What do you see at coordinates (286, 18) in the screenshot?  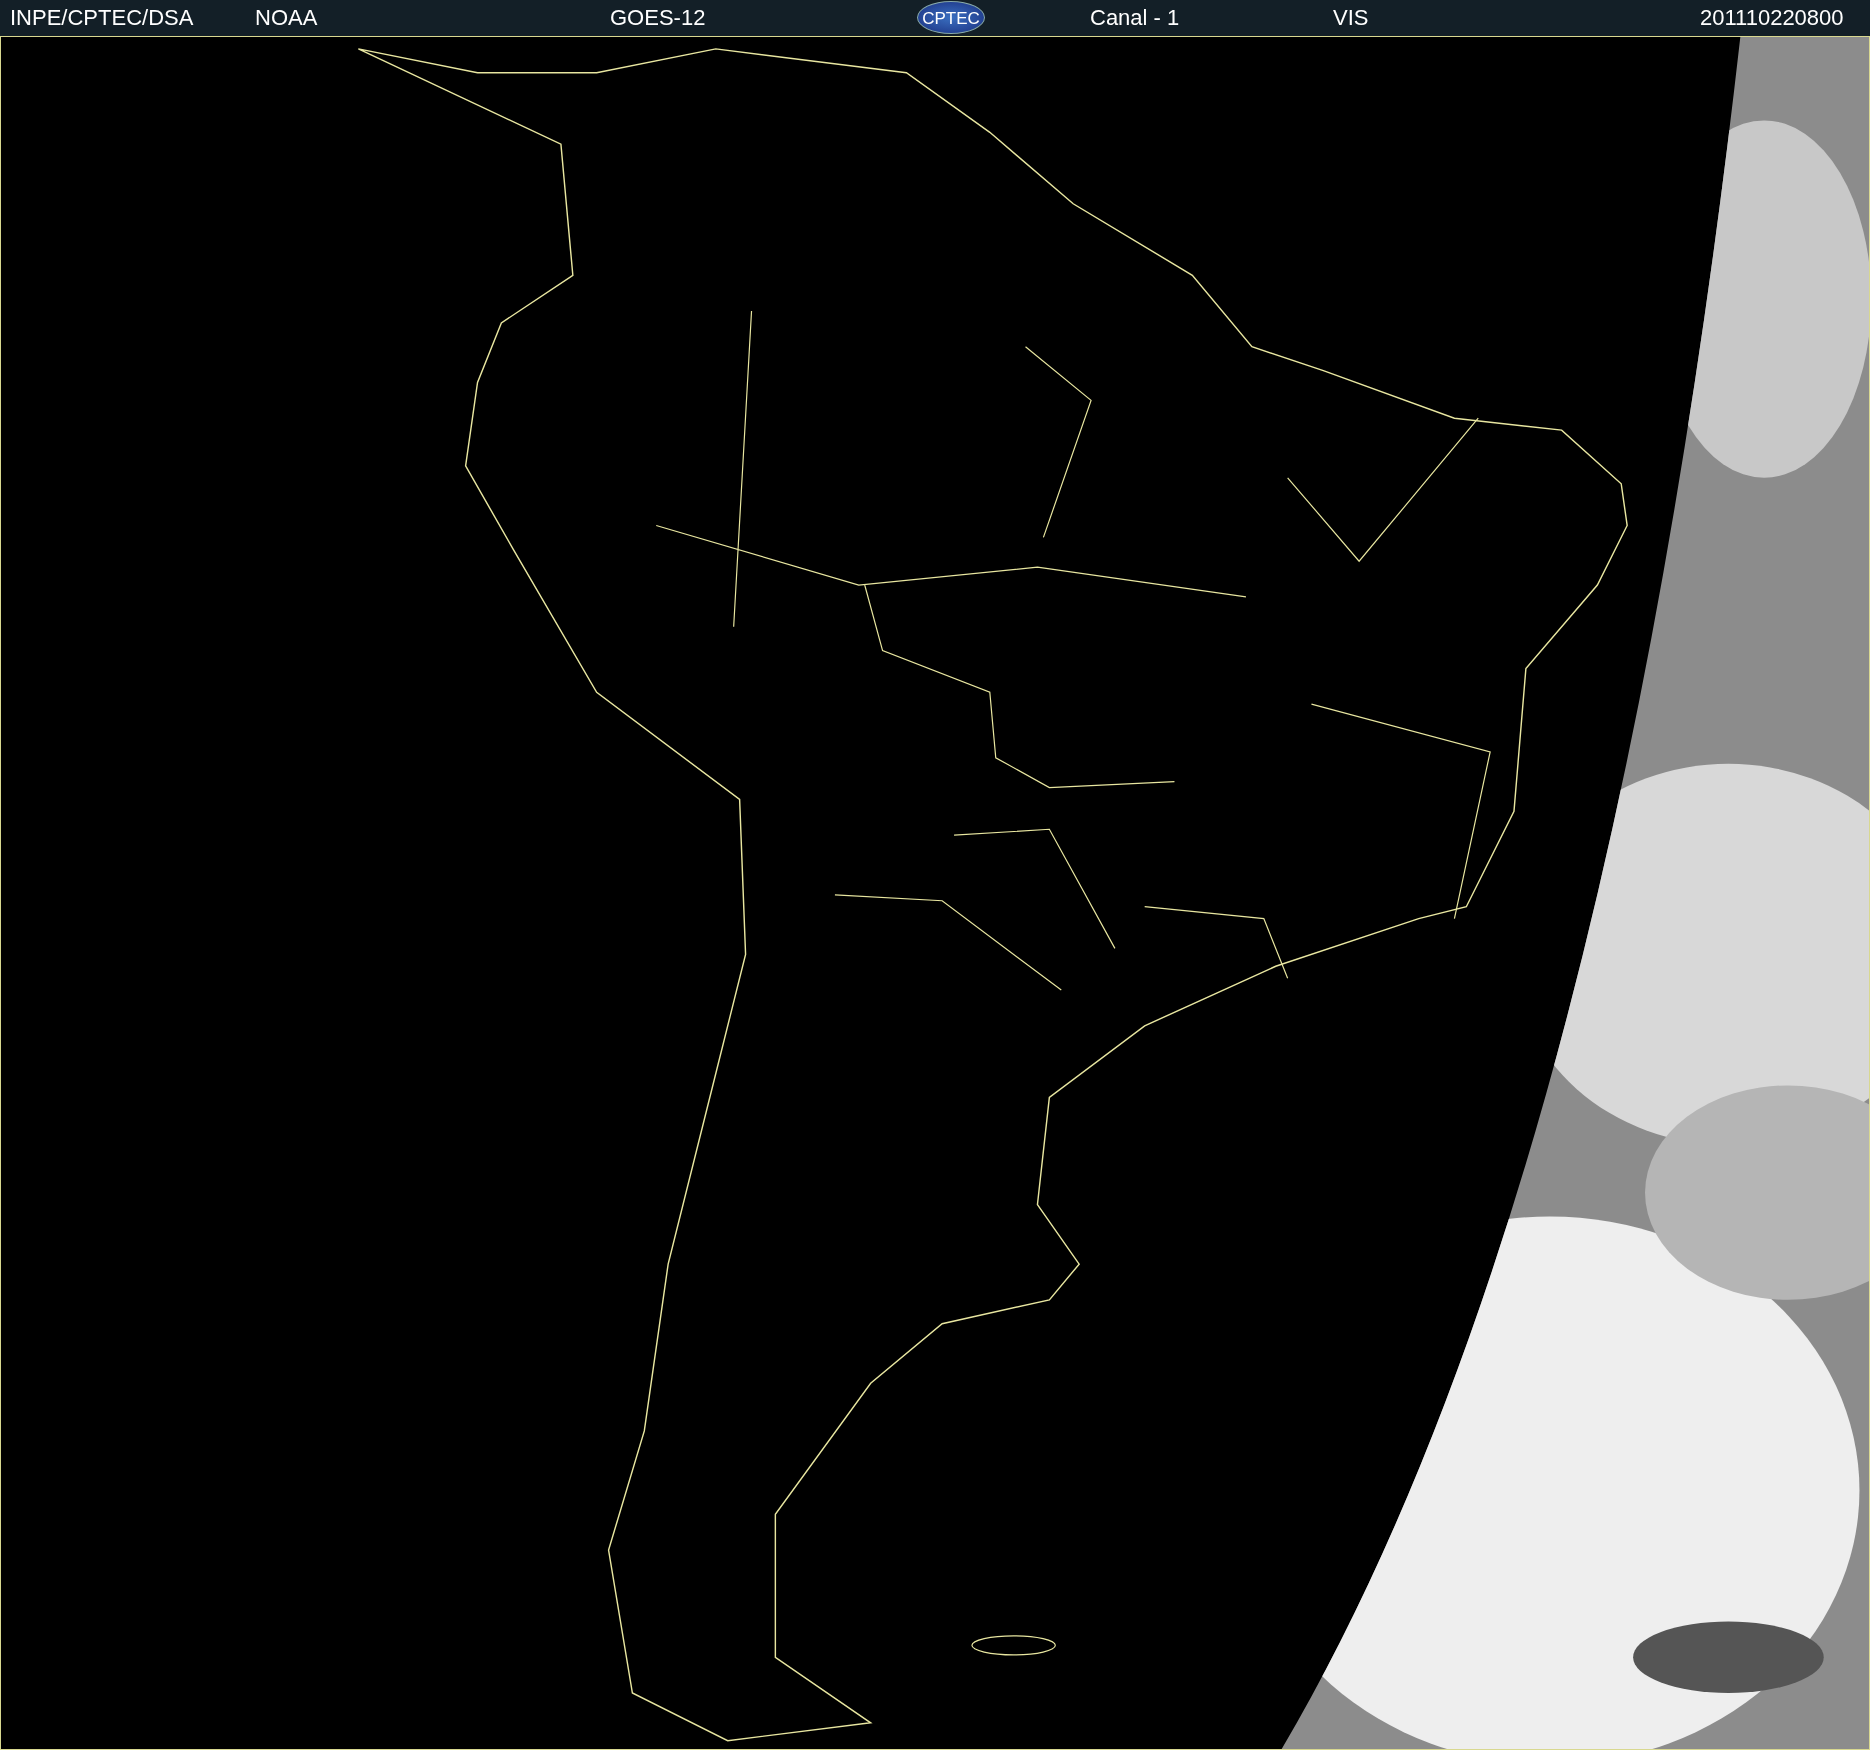 I see `header-label: NOAA` at bounding box center [286, 18].